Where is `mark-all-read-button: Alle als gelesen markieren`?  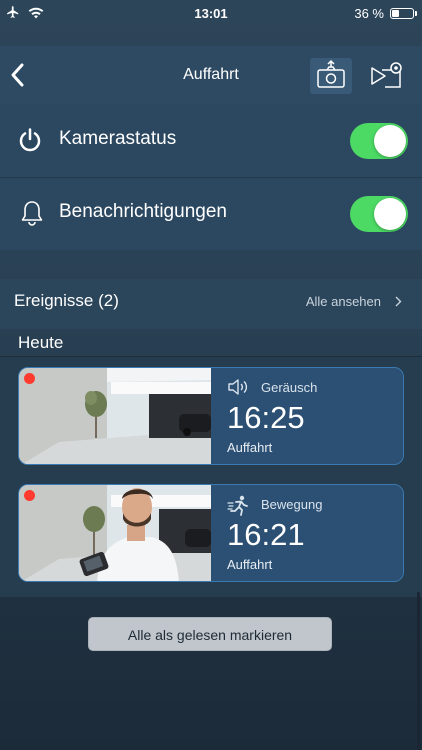
mark-all-read-button: Alle als gelesen markieren is located at coordinates (210, 634).